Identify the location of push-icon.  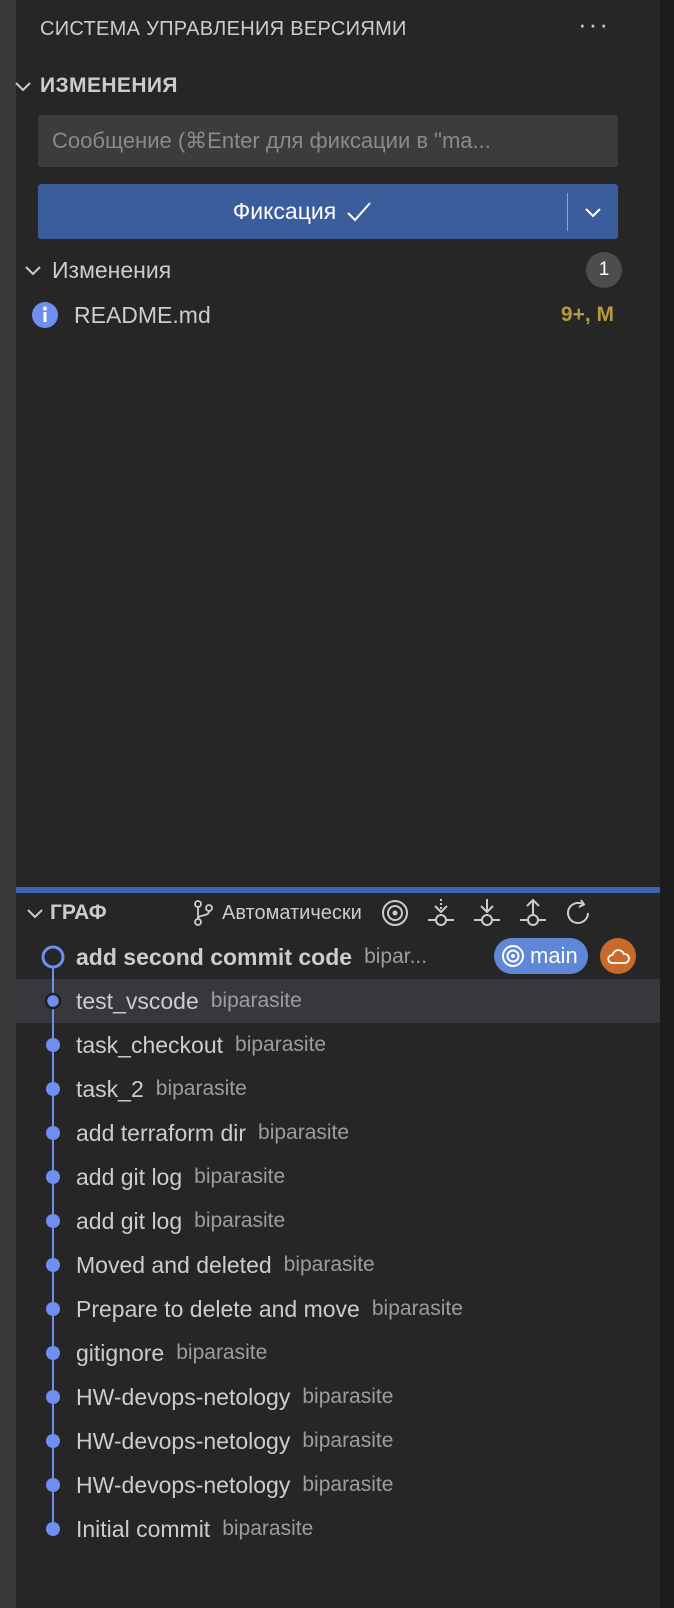
(533, 913).